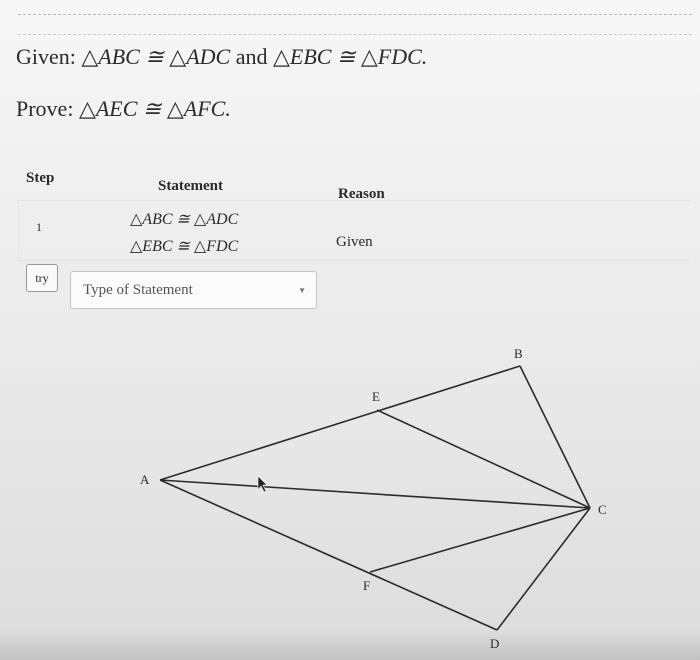 The height and width of the screenshot is (660, 700). I want to click on segment-AC, so click(375, 494).